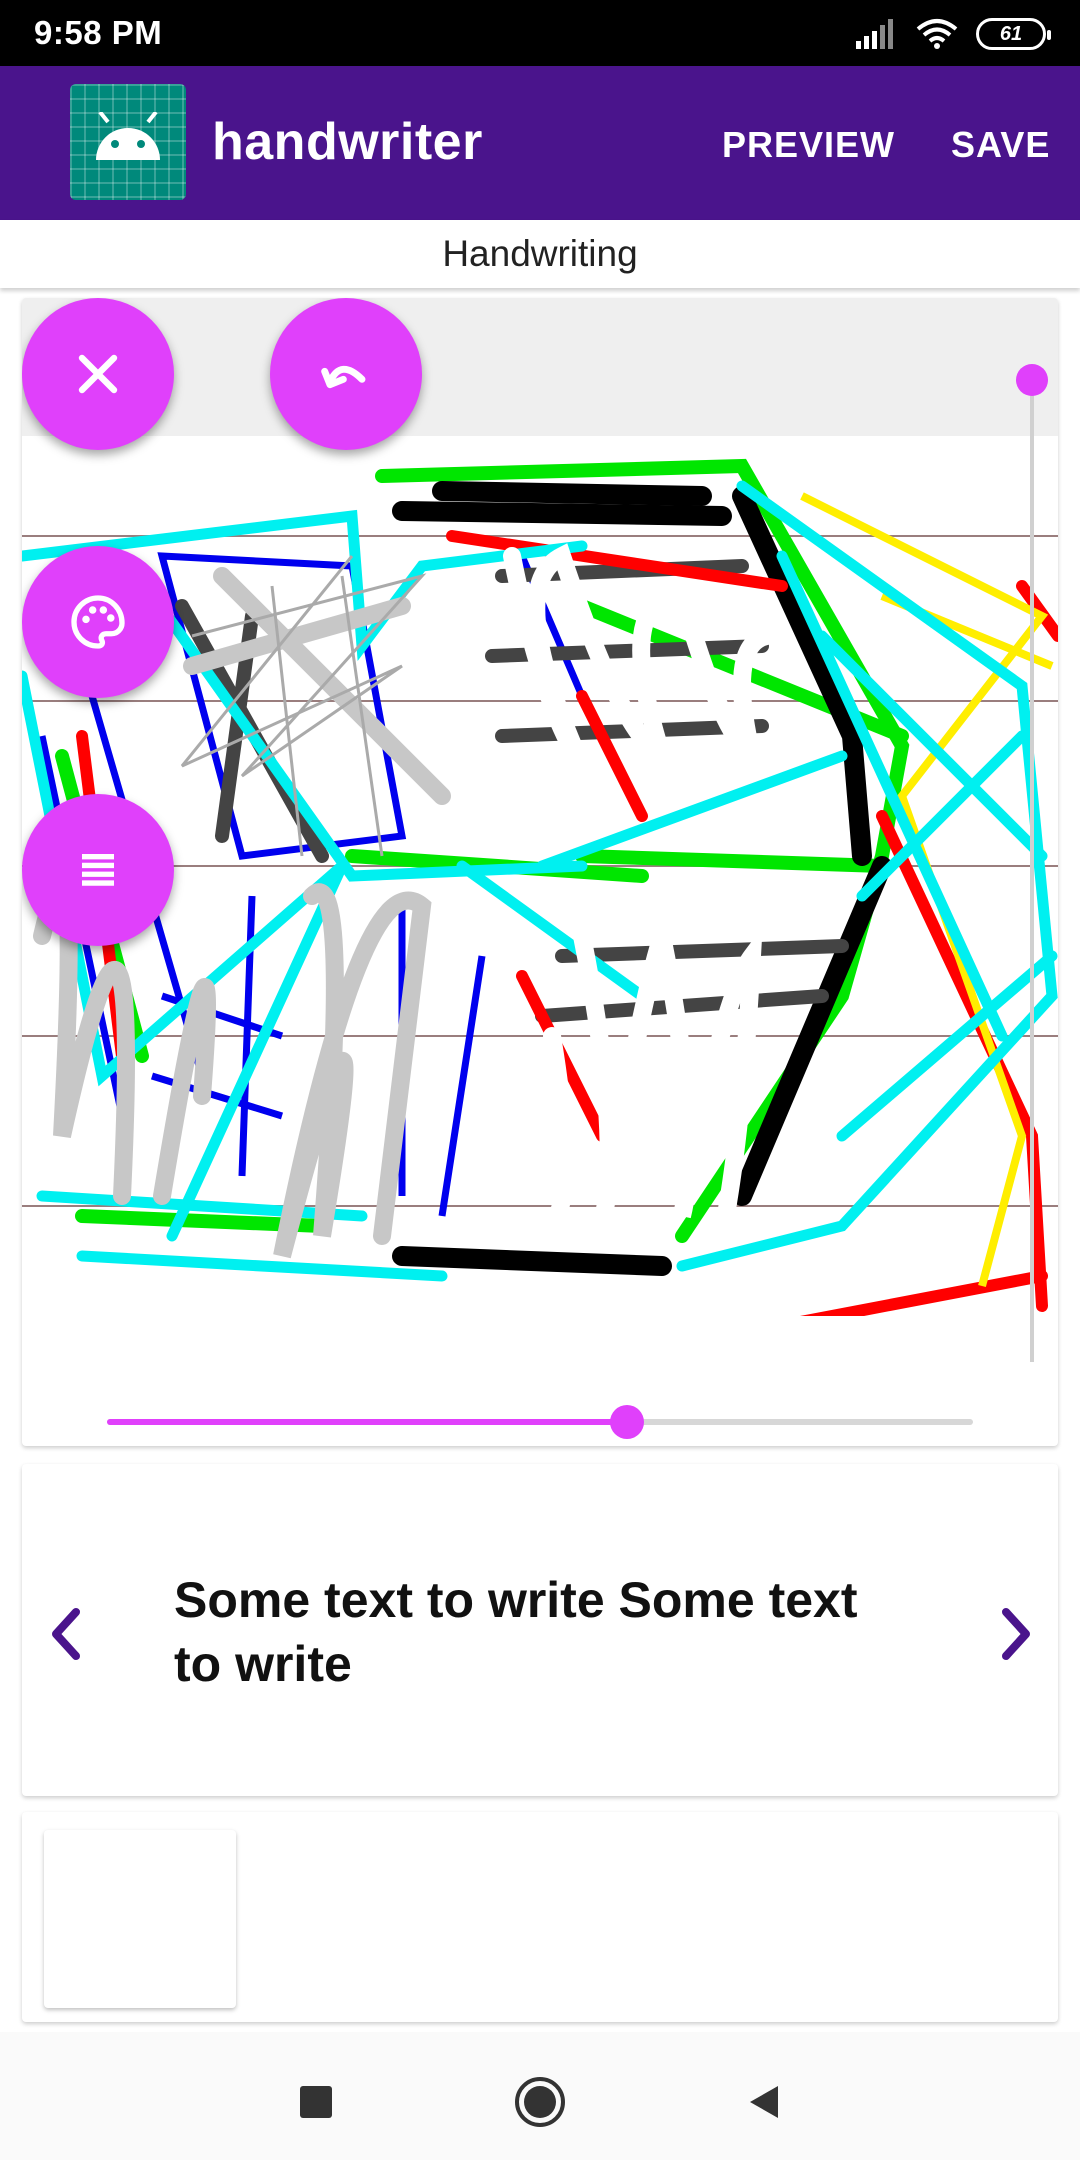 This screenshot has width=1080, height=2160. Describe the element at coordinates (1000, 145) in the screenshot. I see `save-button: SAVE` at that location.